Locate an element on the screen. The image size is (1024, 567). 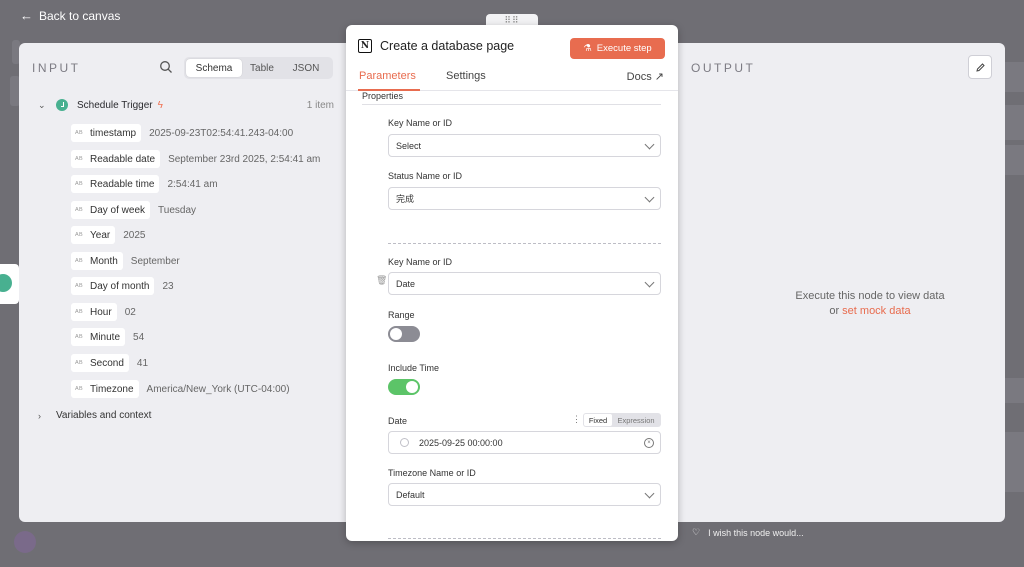
set-mock-data-link: set mock data is located at coordinates (876, 311).